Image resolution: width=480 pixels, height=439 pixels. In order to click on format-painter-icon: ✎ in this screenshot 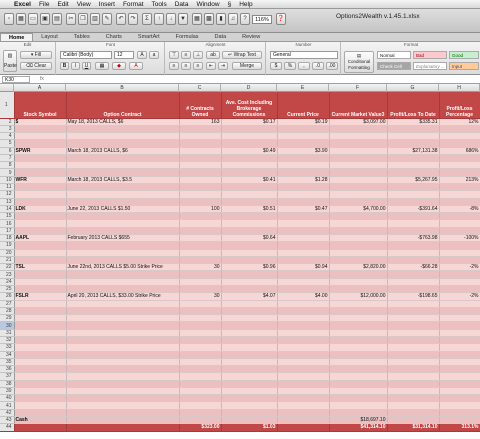, I will do `click(107, 19)`.